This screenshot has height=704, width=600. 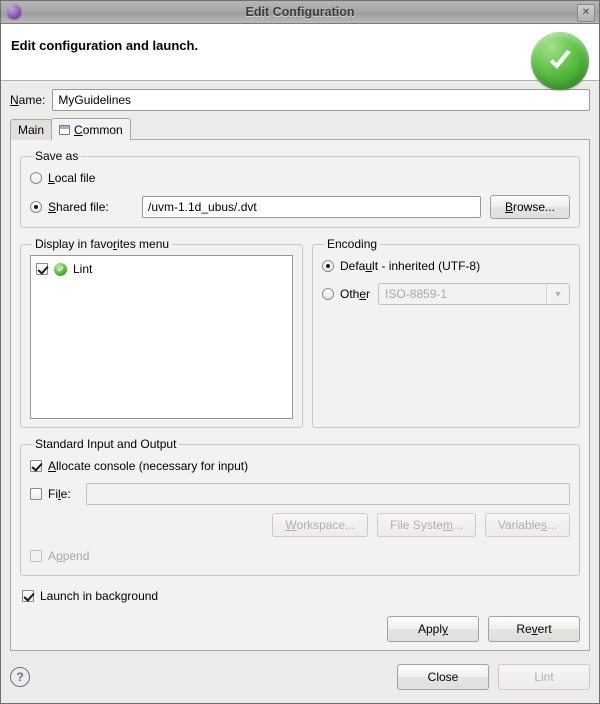 I want to click on local-file-row: Local file, so click(x=300, y=178).